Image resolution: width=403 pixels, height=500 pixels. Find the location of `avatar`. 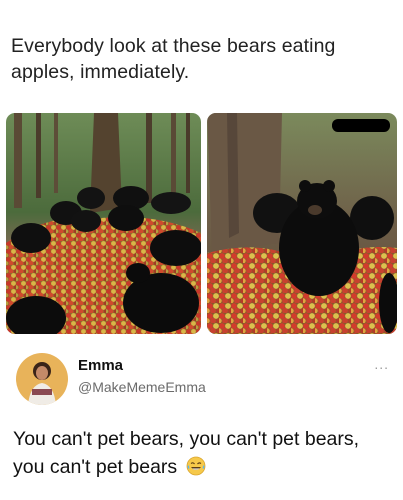

avatar is located at coordinates (42, 379).